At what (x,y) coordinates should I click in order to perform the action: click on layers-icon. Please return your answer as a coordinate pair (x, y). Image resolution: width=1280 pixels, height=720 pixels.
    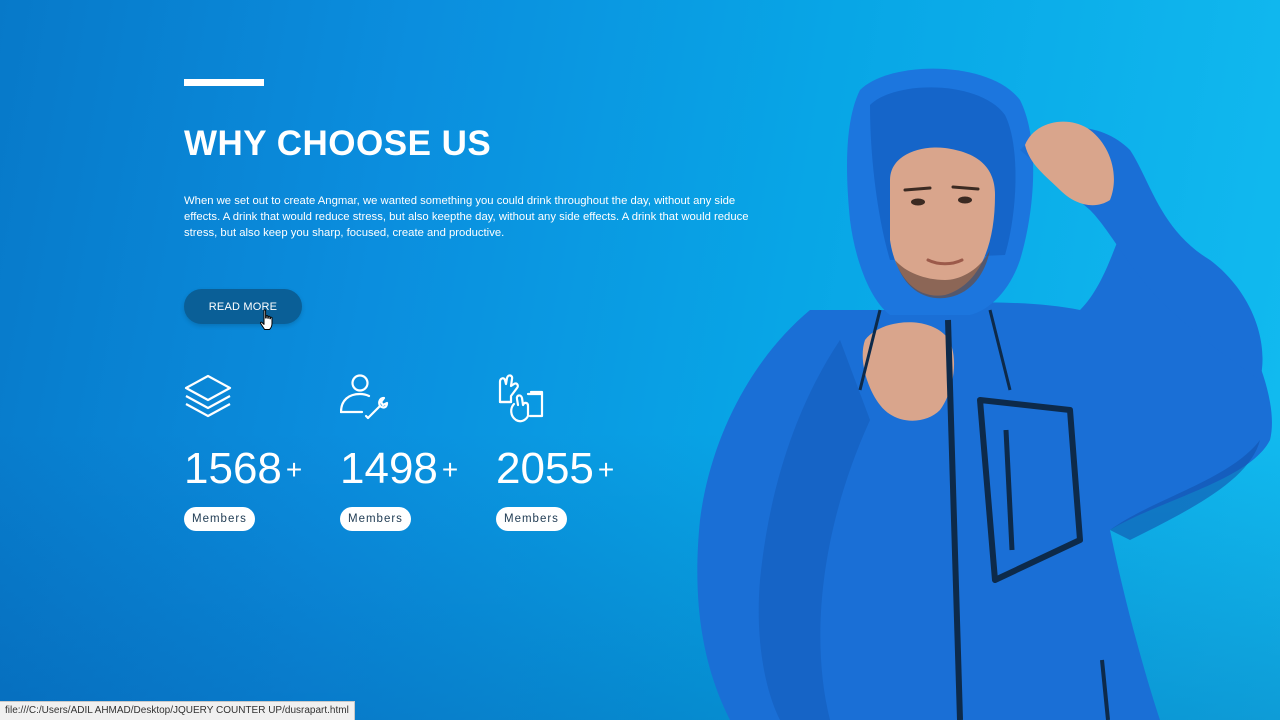
    Looking at the image, I should click on (208, 396).